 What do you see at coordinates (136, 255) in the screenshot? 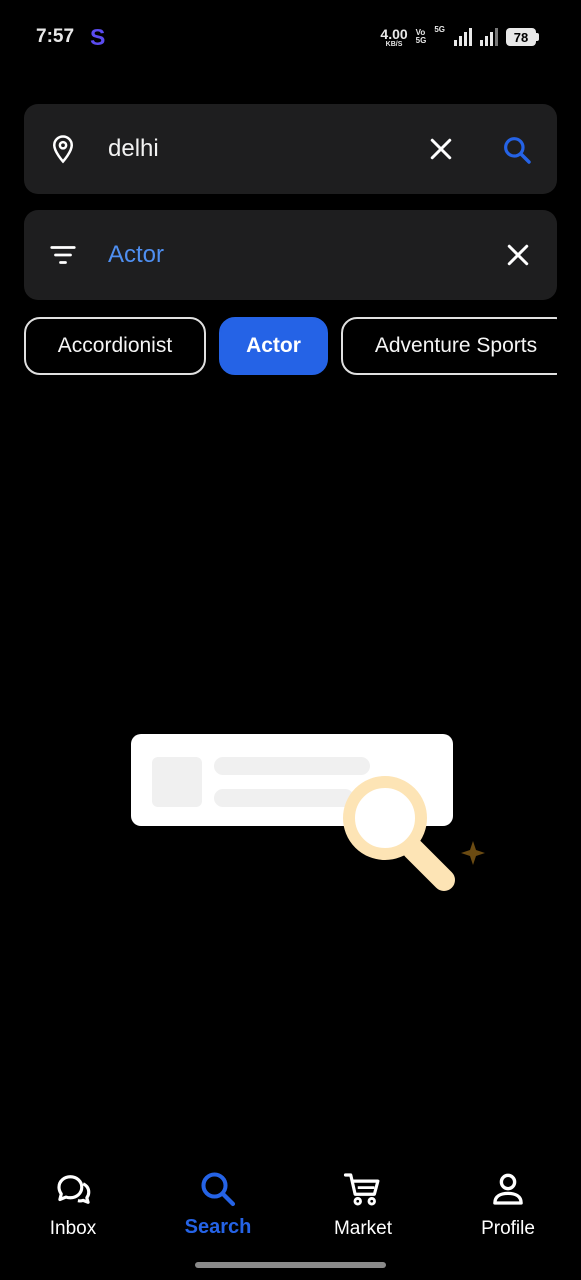
I see `category-filter-value: Actor` at bounding box center [136, 255].